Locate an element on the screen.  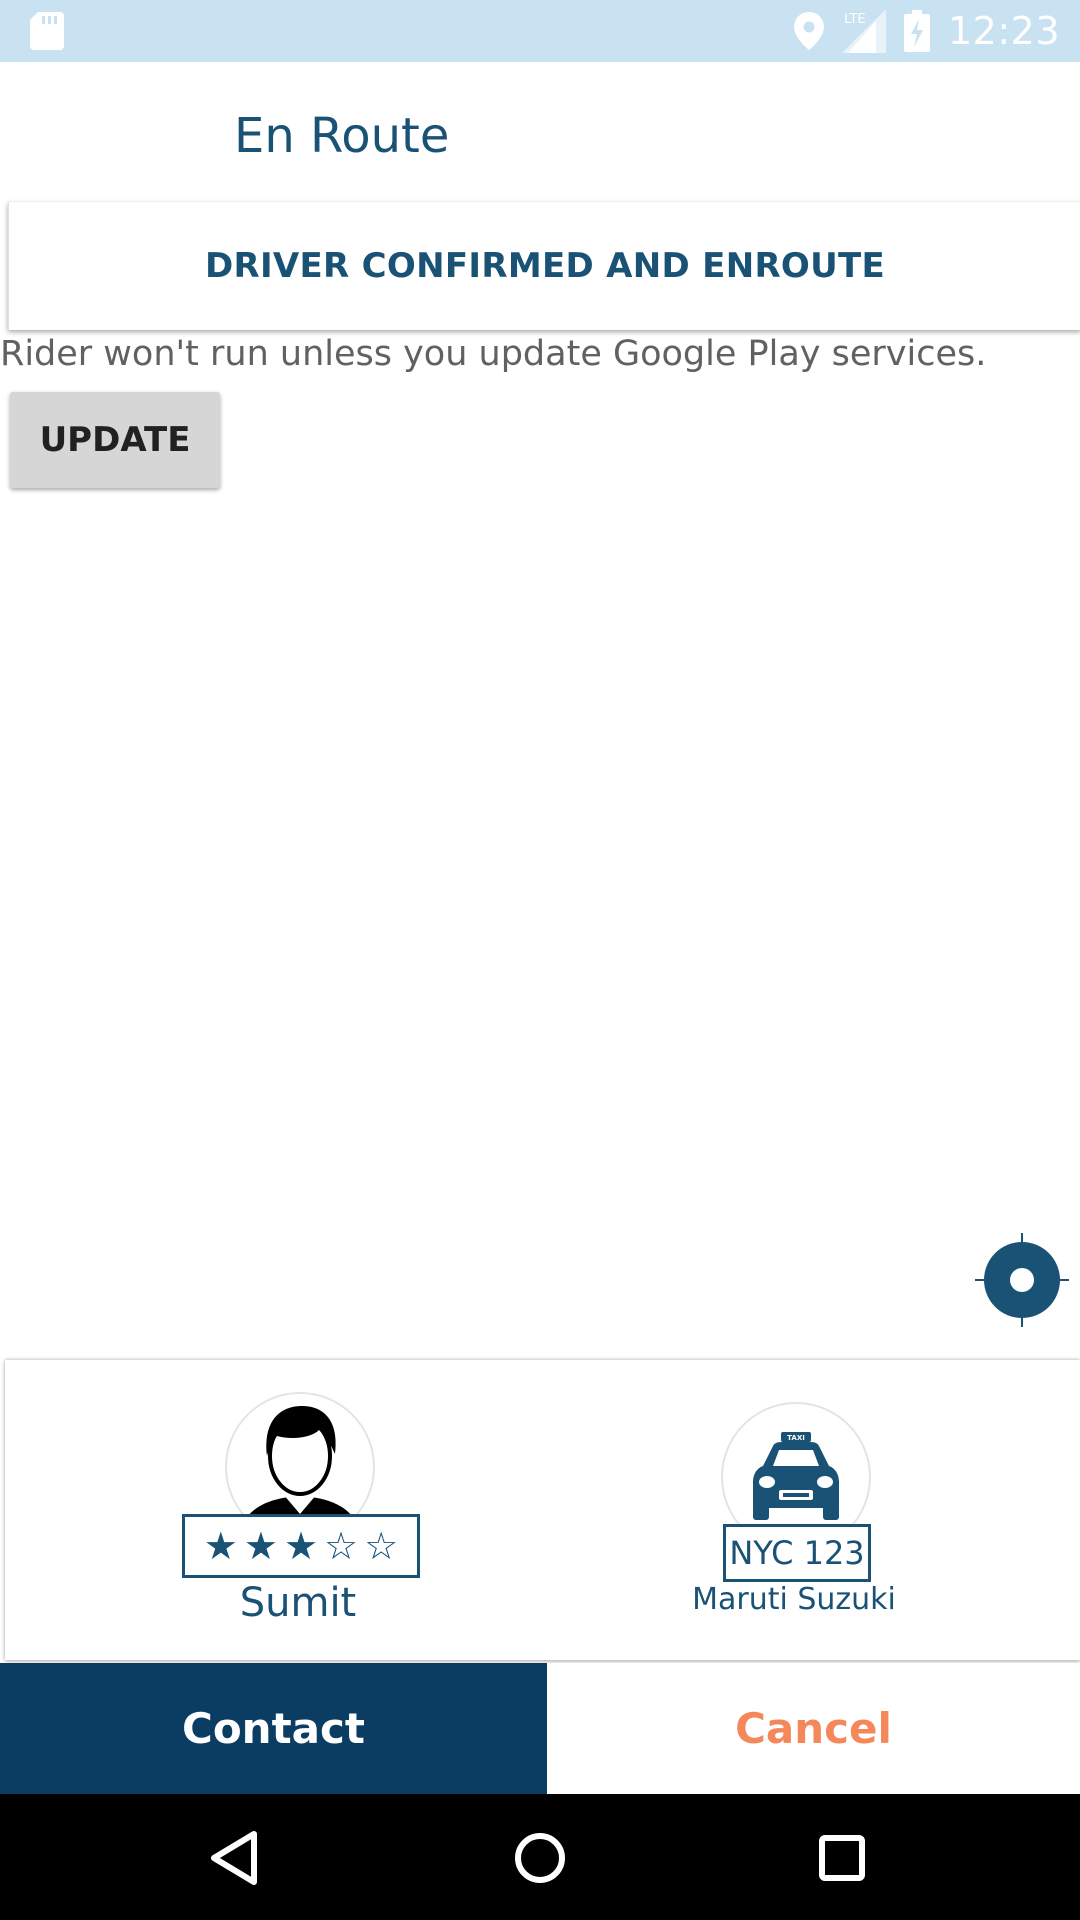
back-icon is located at coordinates (236, 1858).